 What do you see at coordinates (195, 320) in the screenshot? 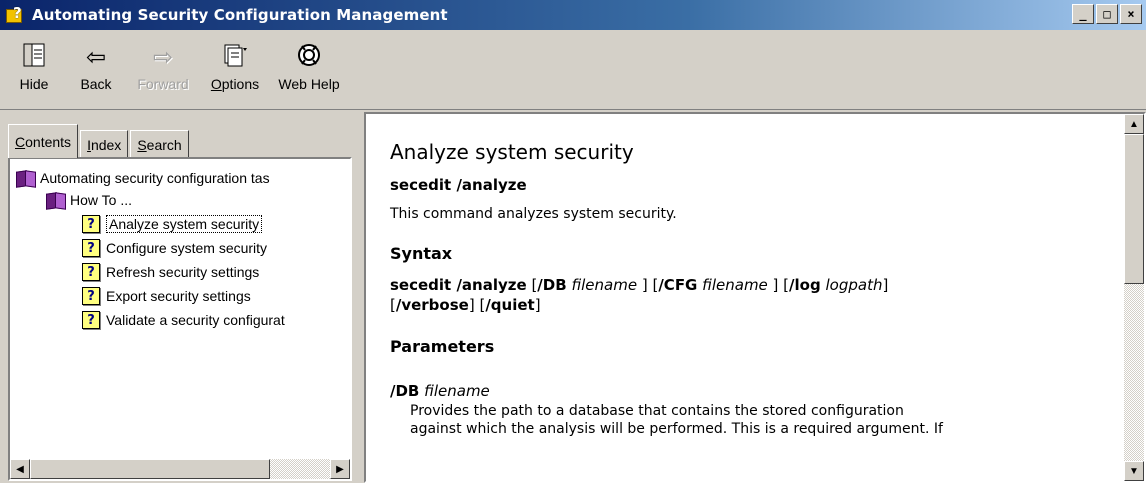
I see `tree-item-label: Validate a security configurat` at bounding box center [195, 320].